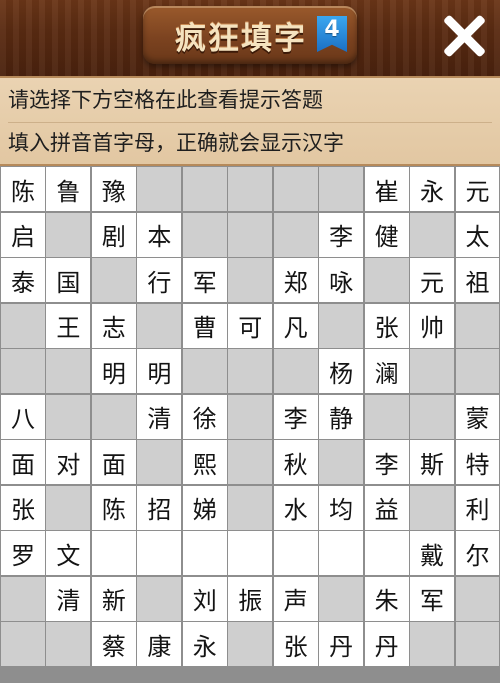  Describe the element at coordinates (250, 598) in the screenshot. I see `grid-cell: 振` at that location.